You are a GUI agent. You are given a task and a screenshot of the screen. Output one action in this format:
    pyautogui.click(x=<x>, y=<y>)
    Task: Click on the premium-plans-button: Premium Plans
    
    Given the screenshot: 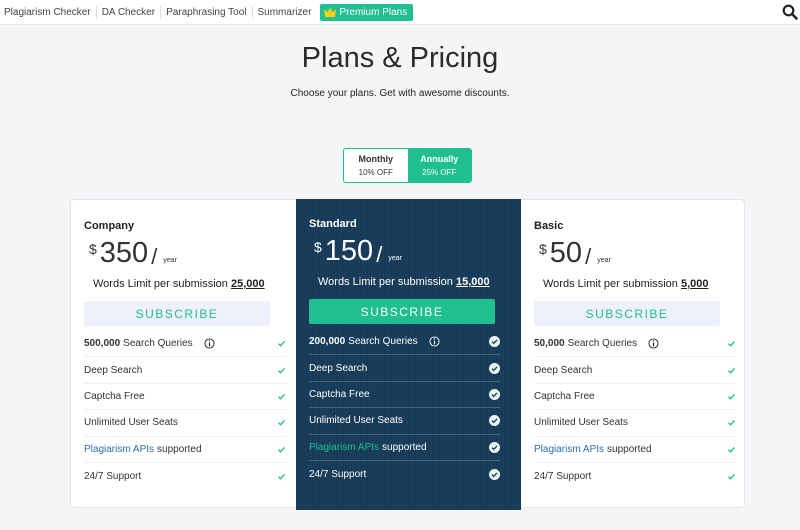 What is the action you would take?
    pyautogui.click(x=367, y=12)
    